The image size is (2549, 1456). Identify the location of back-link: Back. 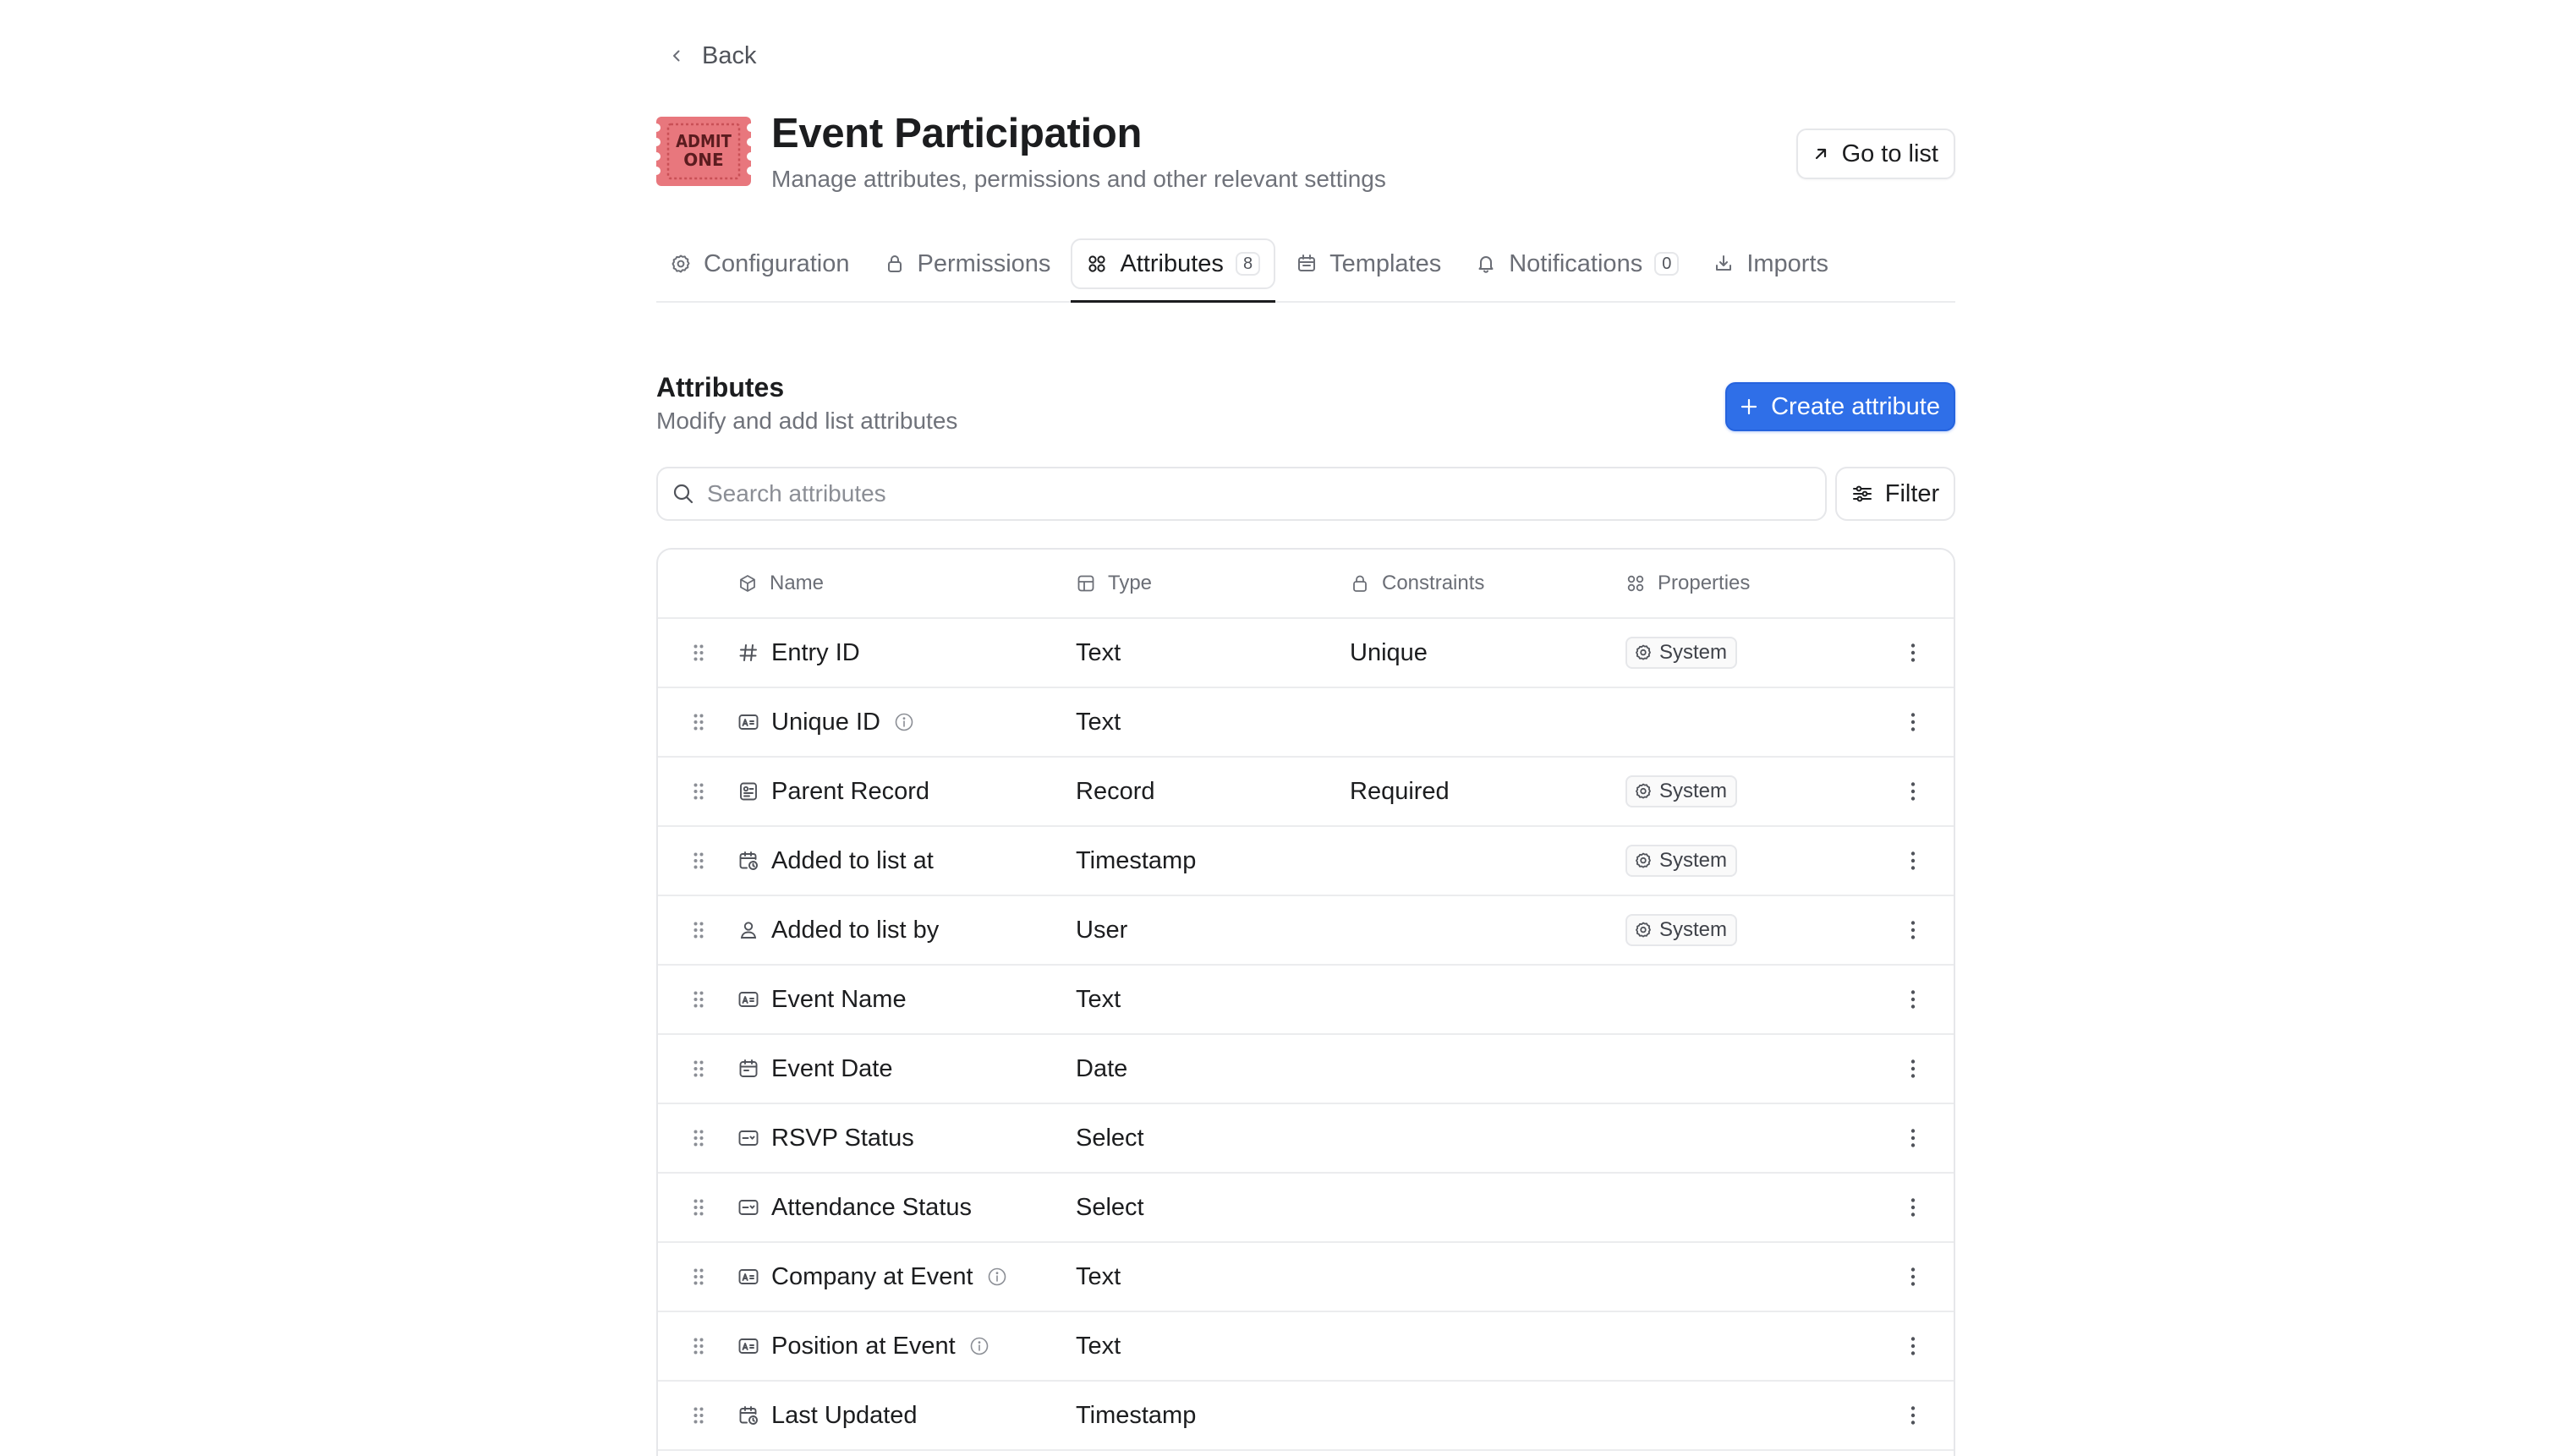
(712, 56).